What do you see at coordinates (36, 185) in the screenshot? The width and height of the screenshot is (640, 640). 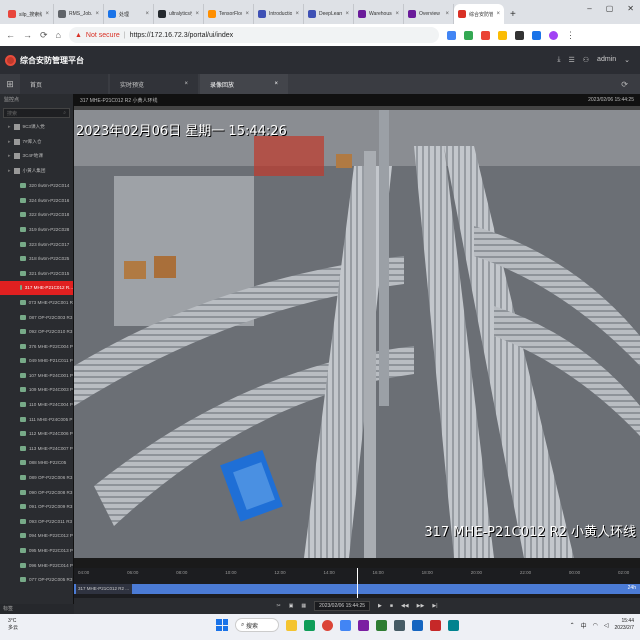 I see `camera-item: 320 Ilwtm-P22C014` at bounding box center [36, 185].